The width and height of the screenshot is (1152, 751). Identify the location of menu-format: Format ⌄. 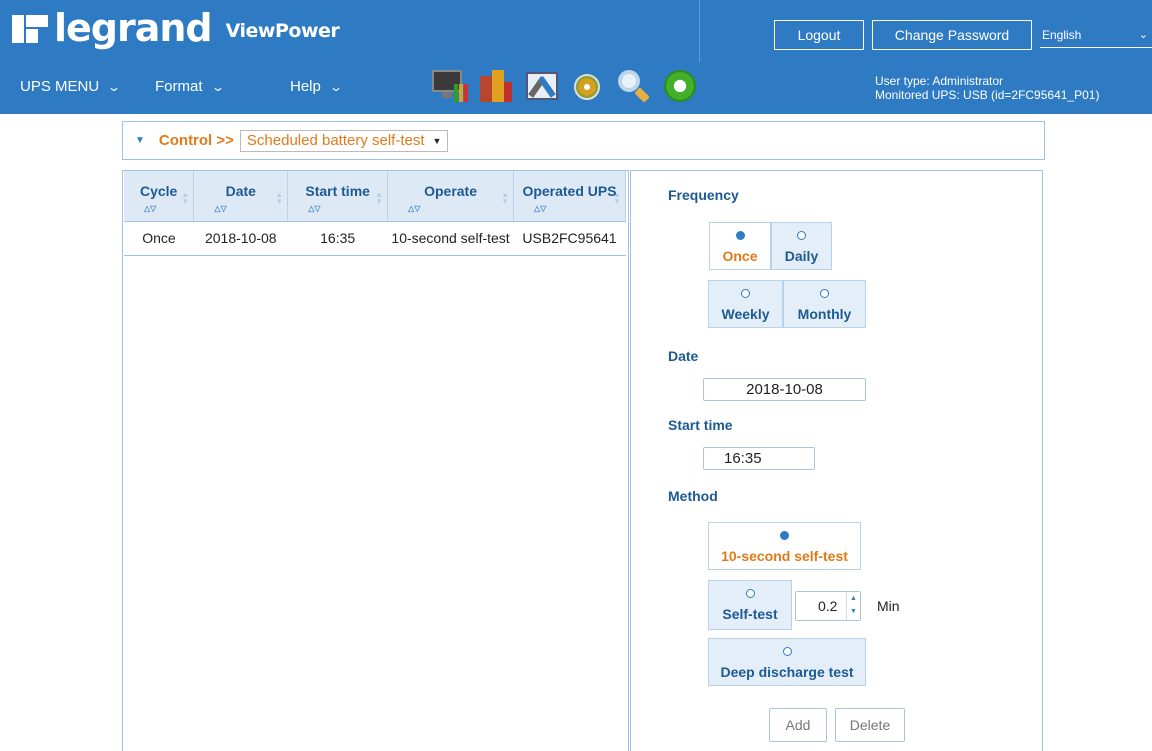
(190, 86).